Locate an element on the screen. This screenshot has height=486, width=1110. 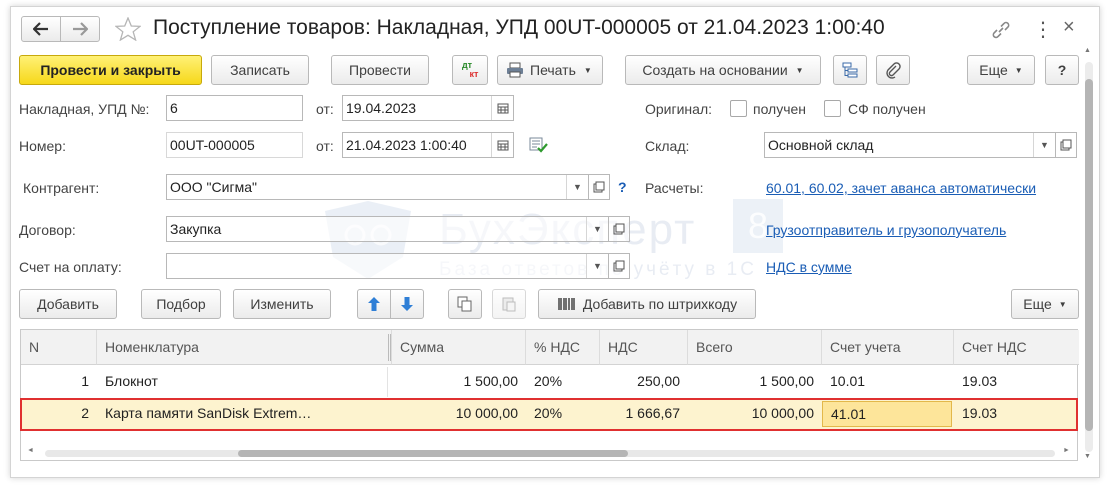
structure-button is located at coordinates (850, 70).